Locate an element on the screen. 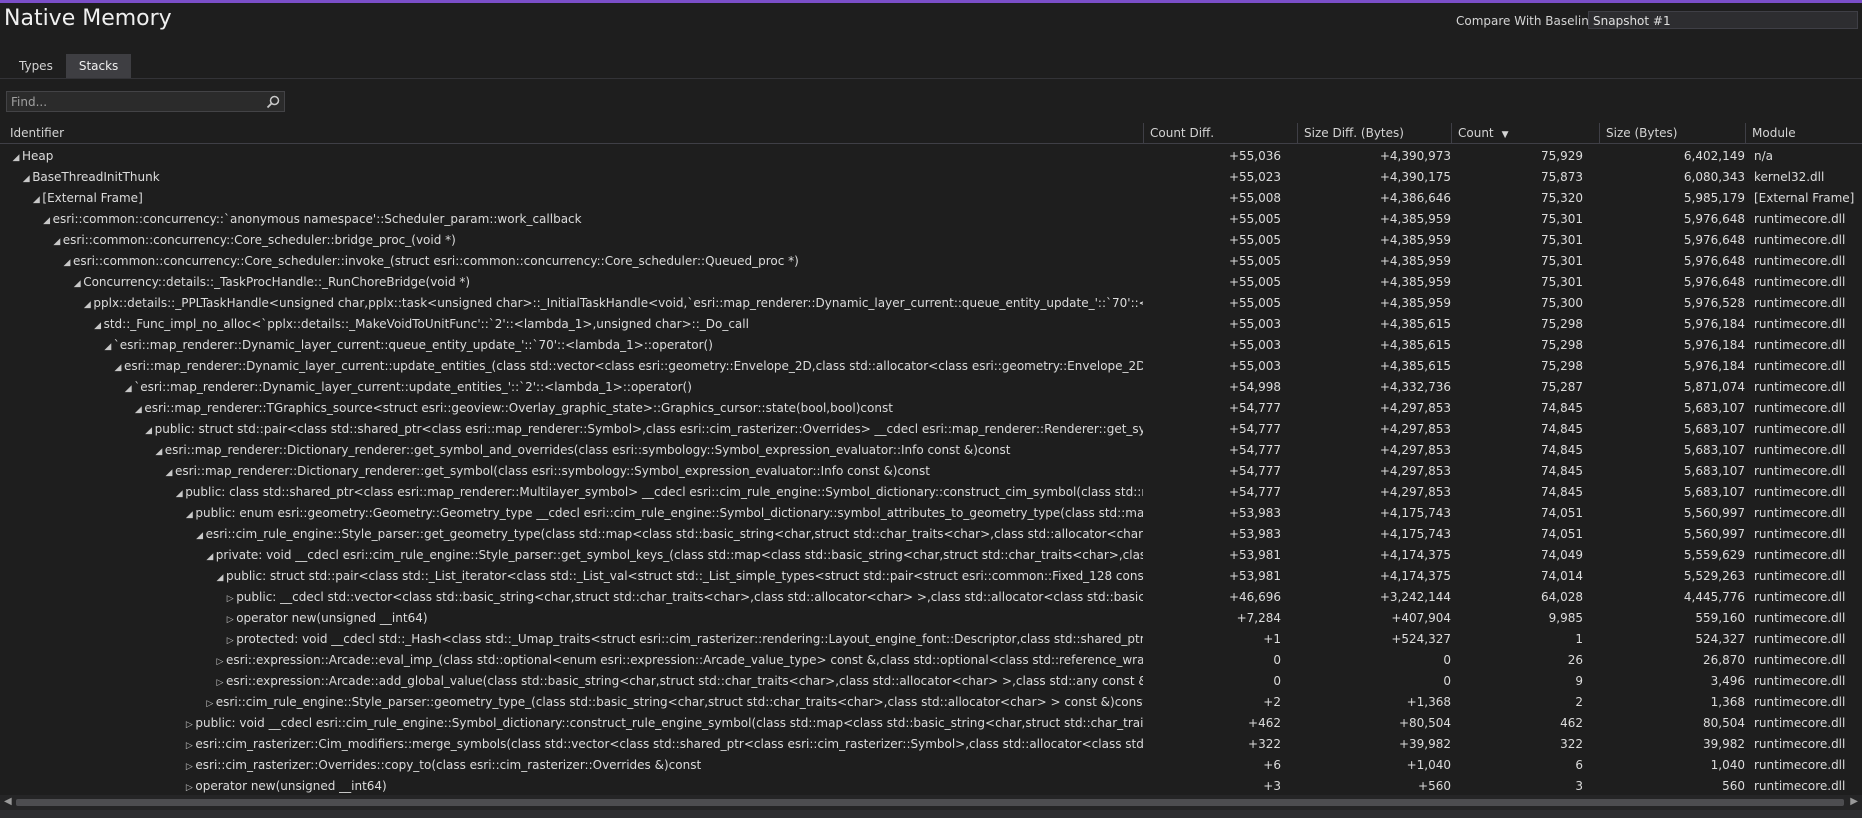  scroll-left-icon: ◀ is located at coordinates (8, 801).